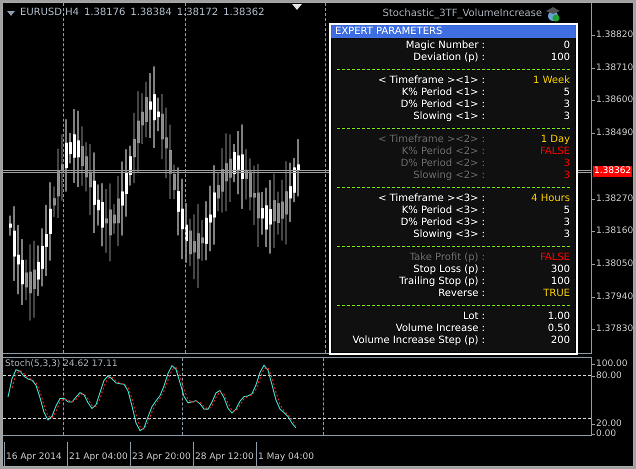 Image resolution: width=636 pixels, height=469 pixels. What do you see at coordinates (551, 81) in the screenshot?
I see `param-value: 1 Week` at bounding box center [551, 81].